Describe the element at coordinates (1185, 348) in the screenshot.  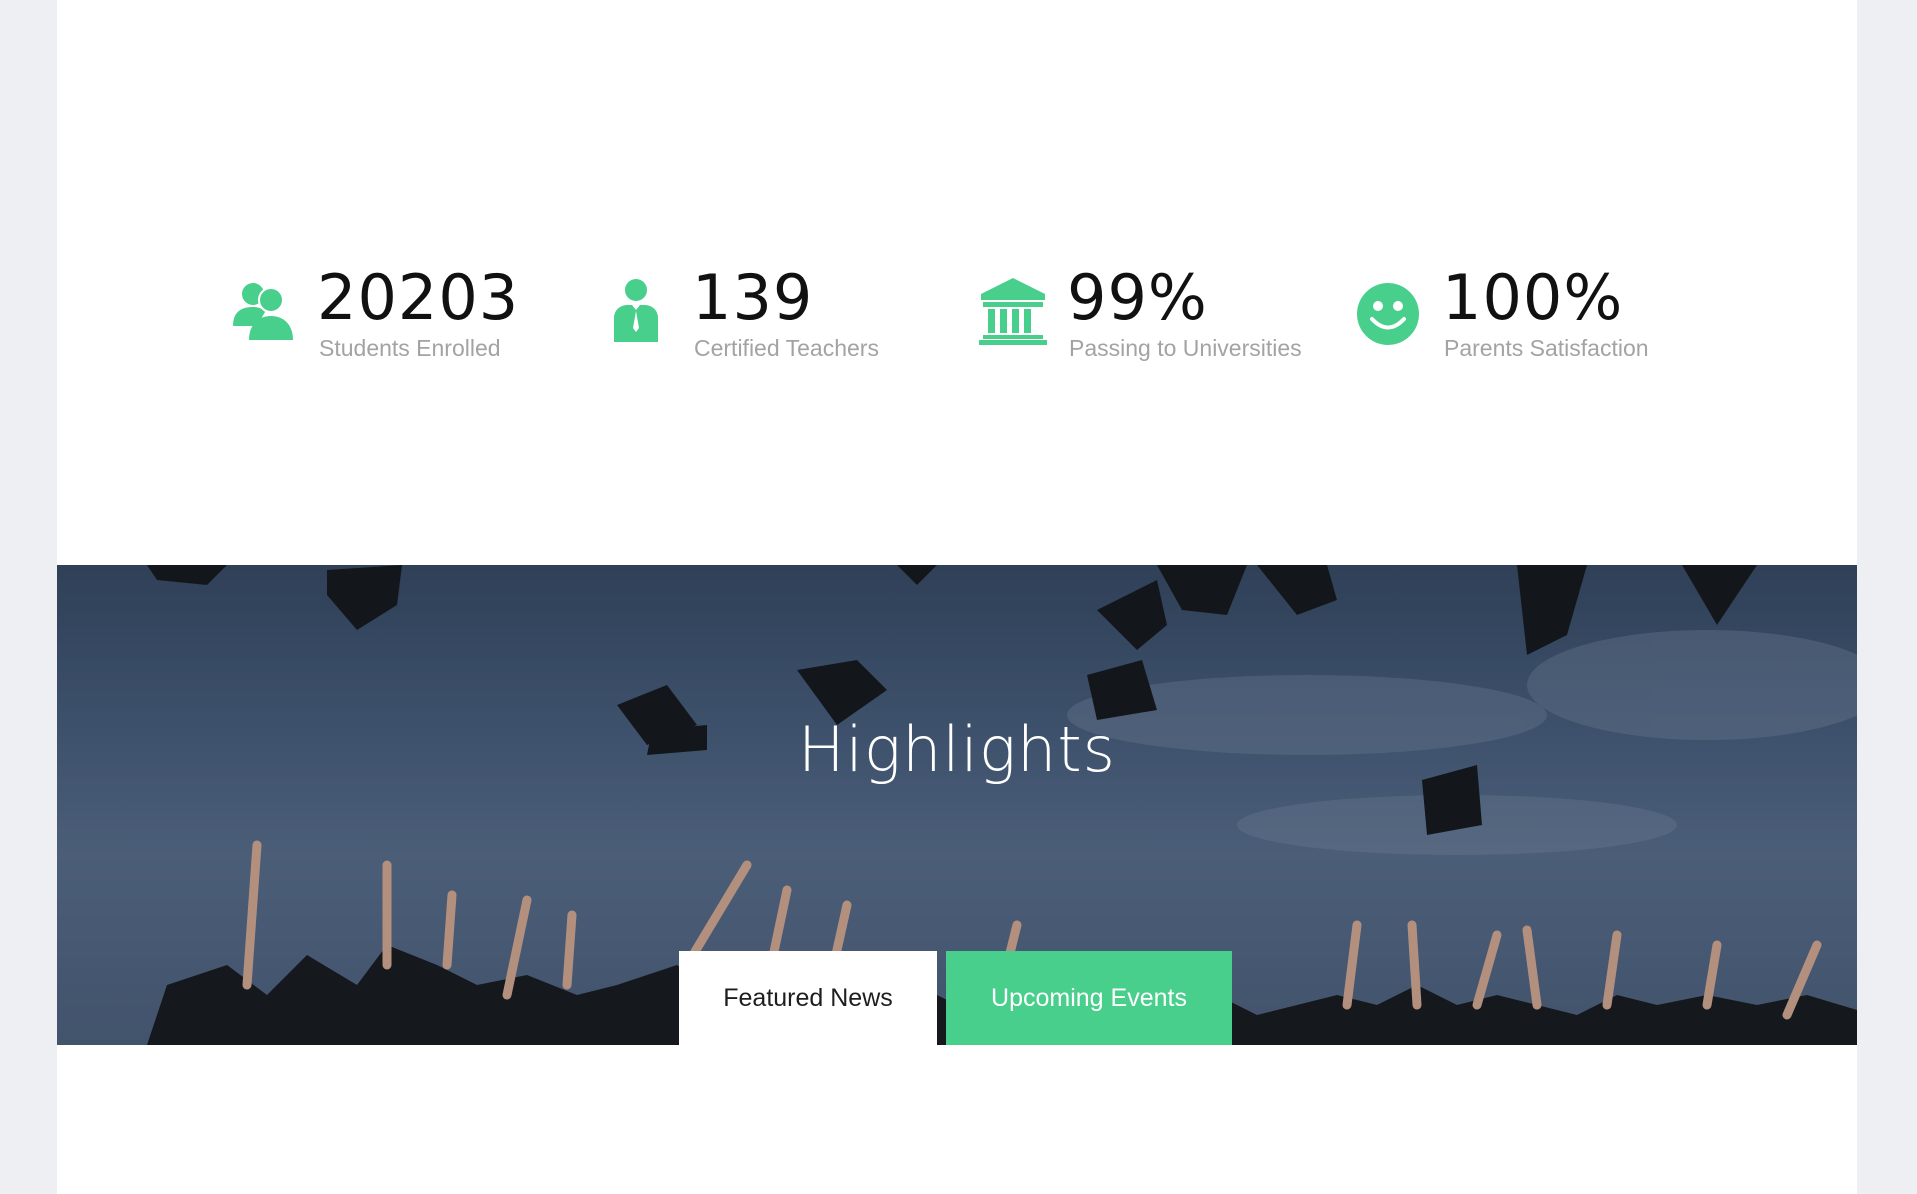
I see `stat-label: Passing to Universities` at that location.